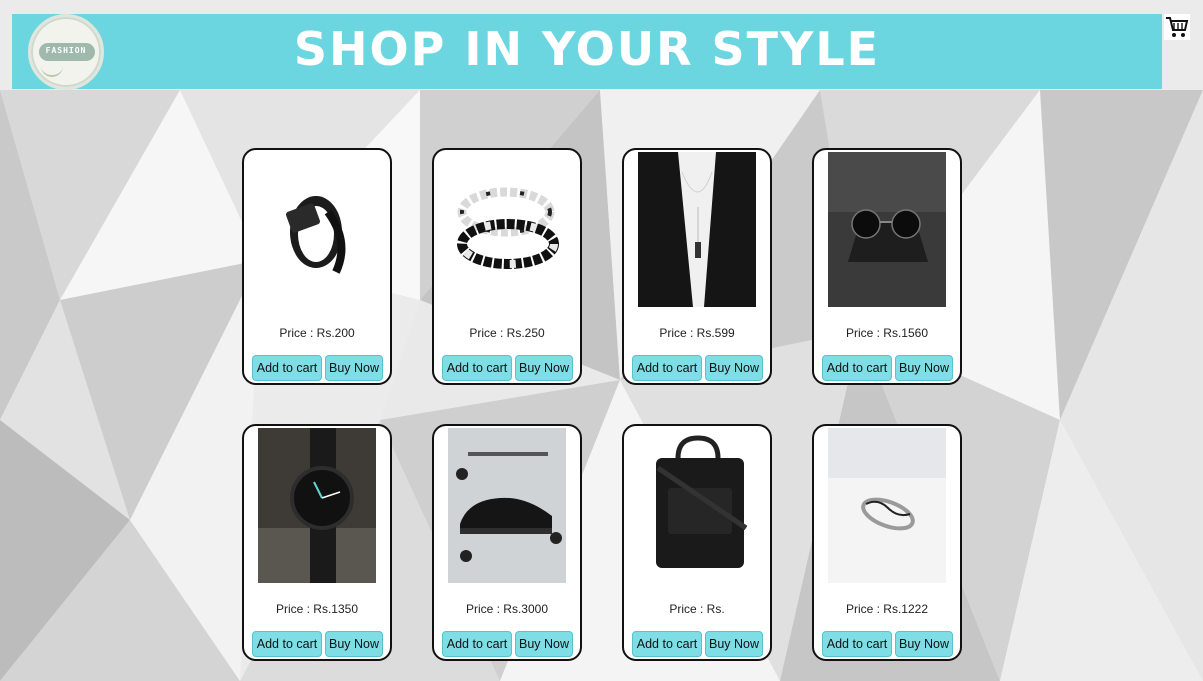 Image resolution: width=1203 pixels, height=681 pixels. Describe the element at coordinates (887, 229) in the screenshot. I see `sunglasses-image` at that location.